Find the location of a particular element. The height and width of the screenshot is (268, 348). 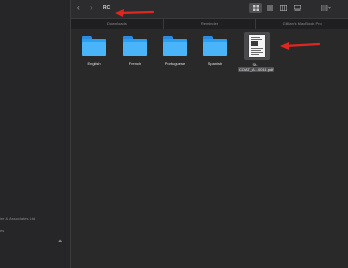

arrow-to-folder-title is located at coordinates (135, 13).